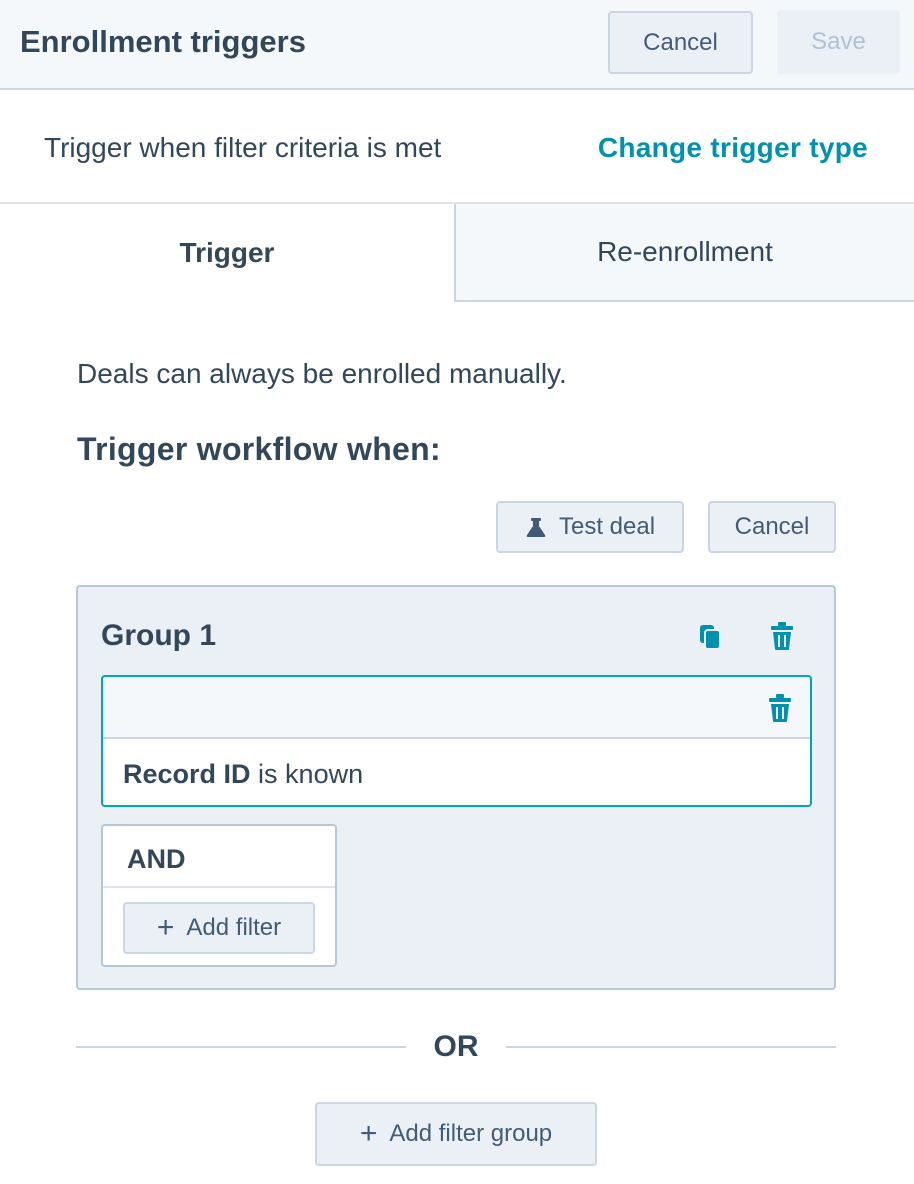 This screenshot has height=1184, width=914. What do you see at coordinates (780, 708) in the screenshot?
I see `delete-filter-trash-icon` at bounding box center [780, 708].